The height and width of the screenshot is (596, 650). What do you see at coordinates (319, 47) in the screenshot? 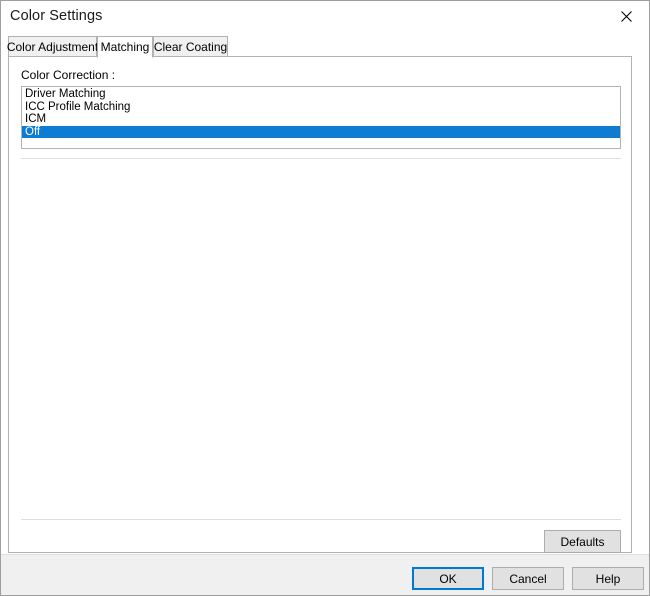
I see `tab-strip: Color Adjustment Matching Clear Coating` at bounding box center [319, 47].